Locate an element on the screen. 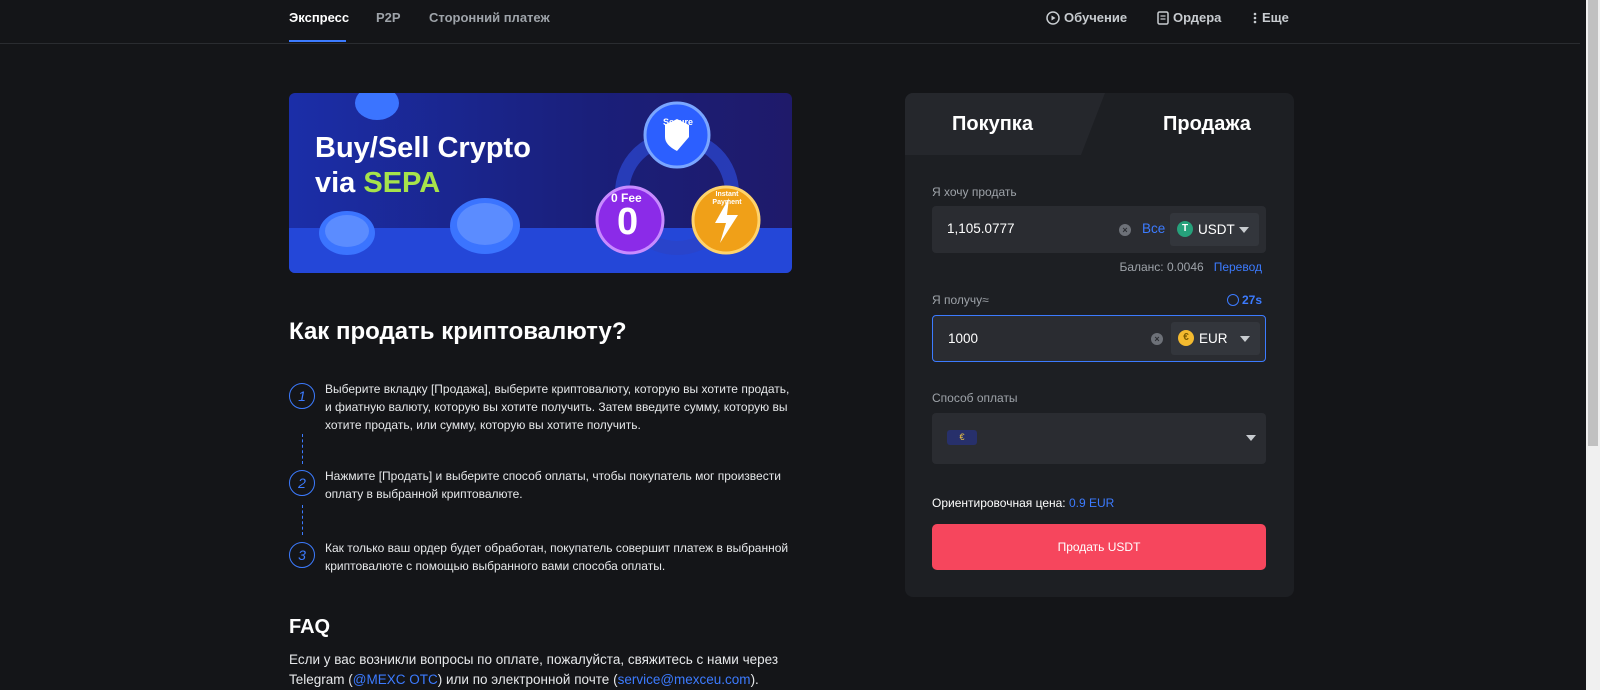 This screenshot has width=1600, height=690. banner-line-1: Buy/Sell Crypto is located at coordinates (423, 148).